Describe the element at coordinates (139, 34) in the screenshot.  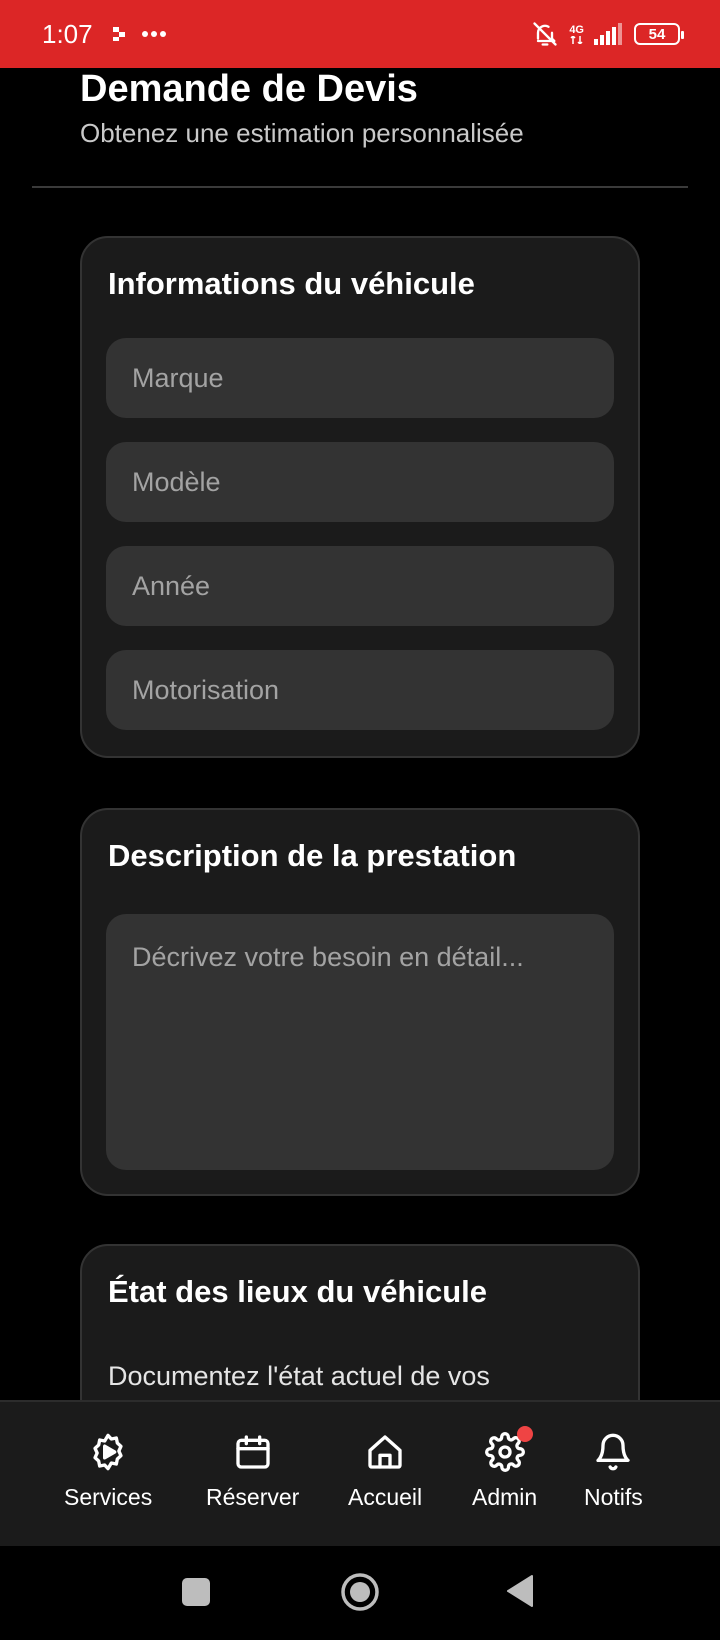
I see `status-notification-icons` at that location.